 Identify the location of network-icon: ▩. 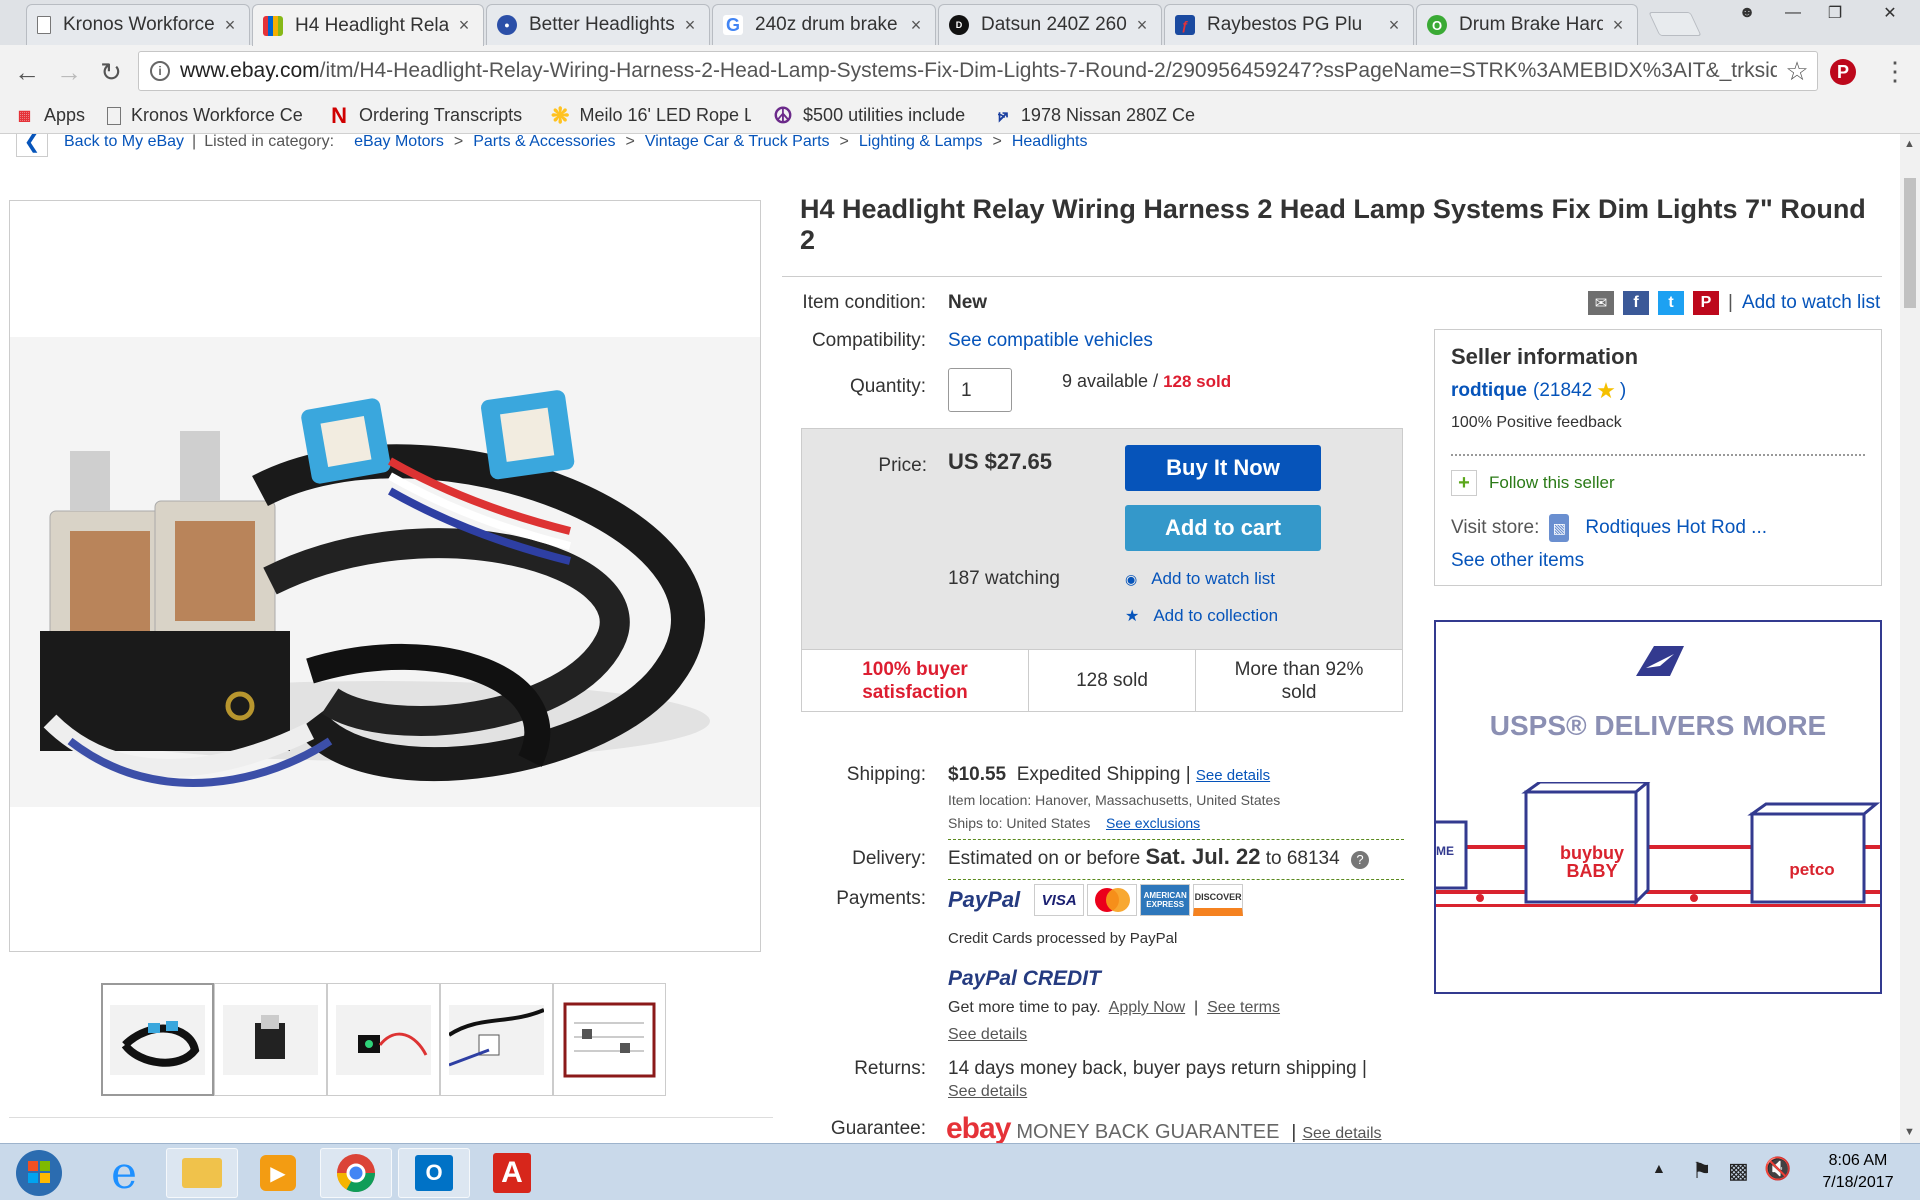
(1738, 1171).